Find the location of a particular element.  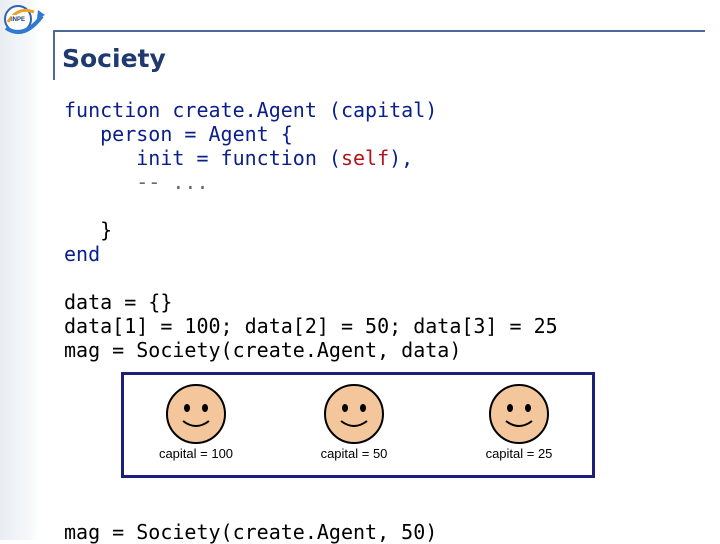

agent-2: capital = 50 is located at coordinates (354, 428).